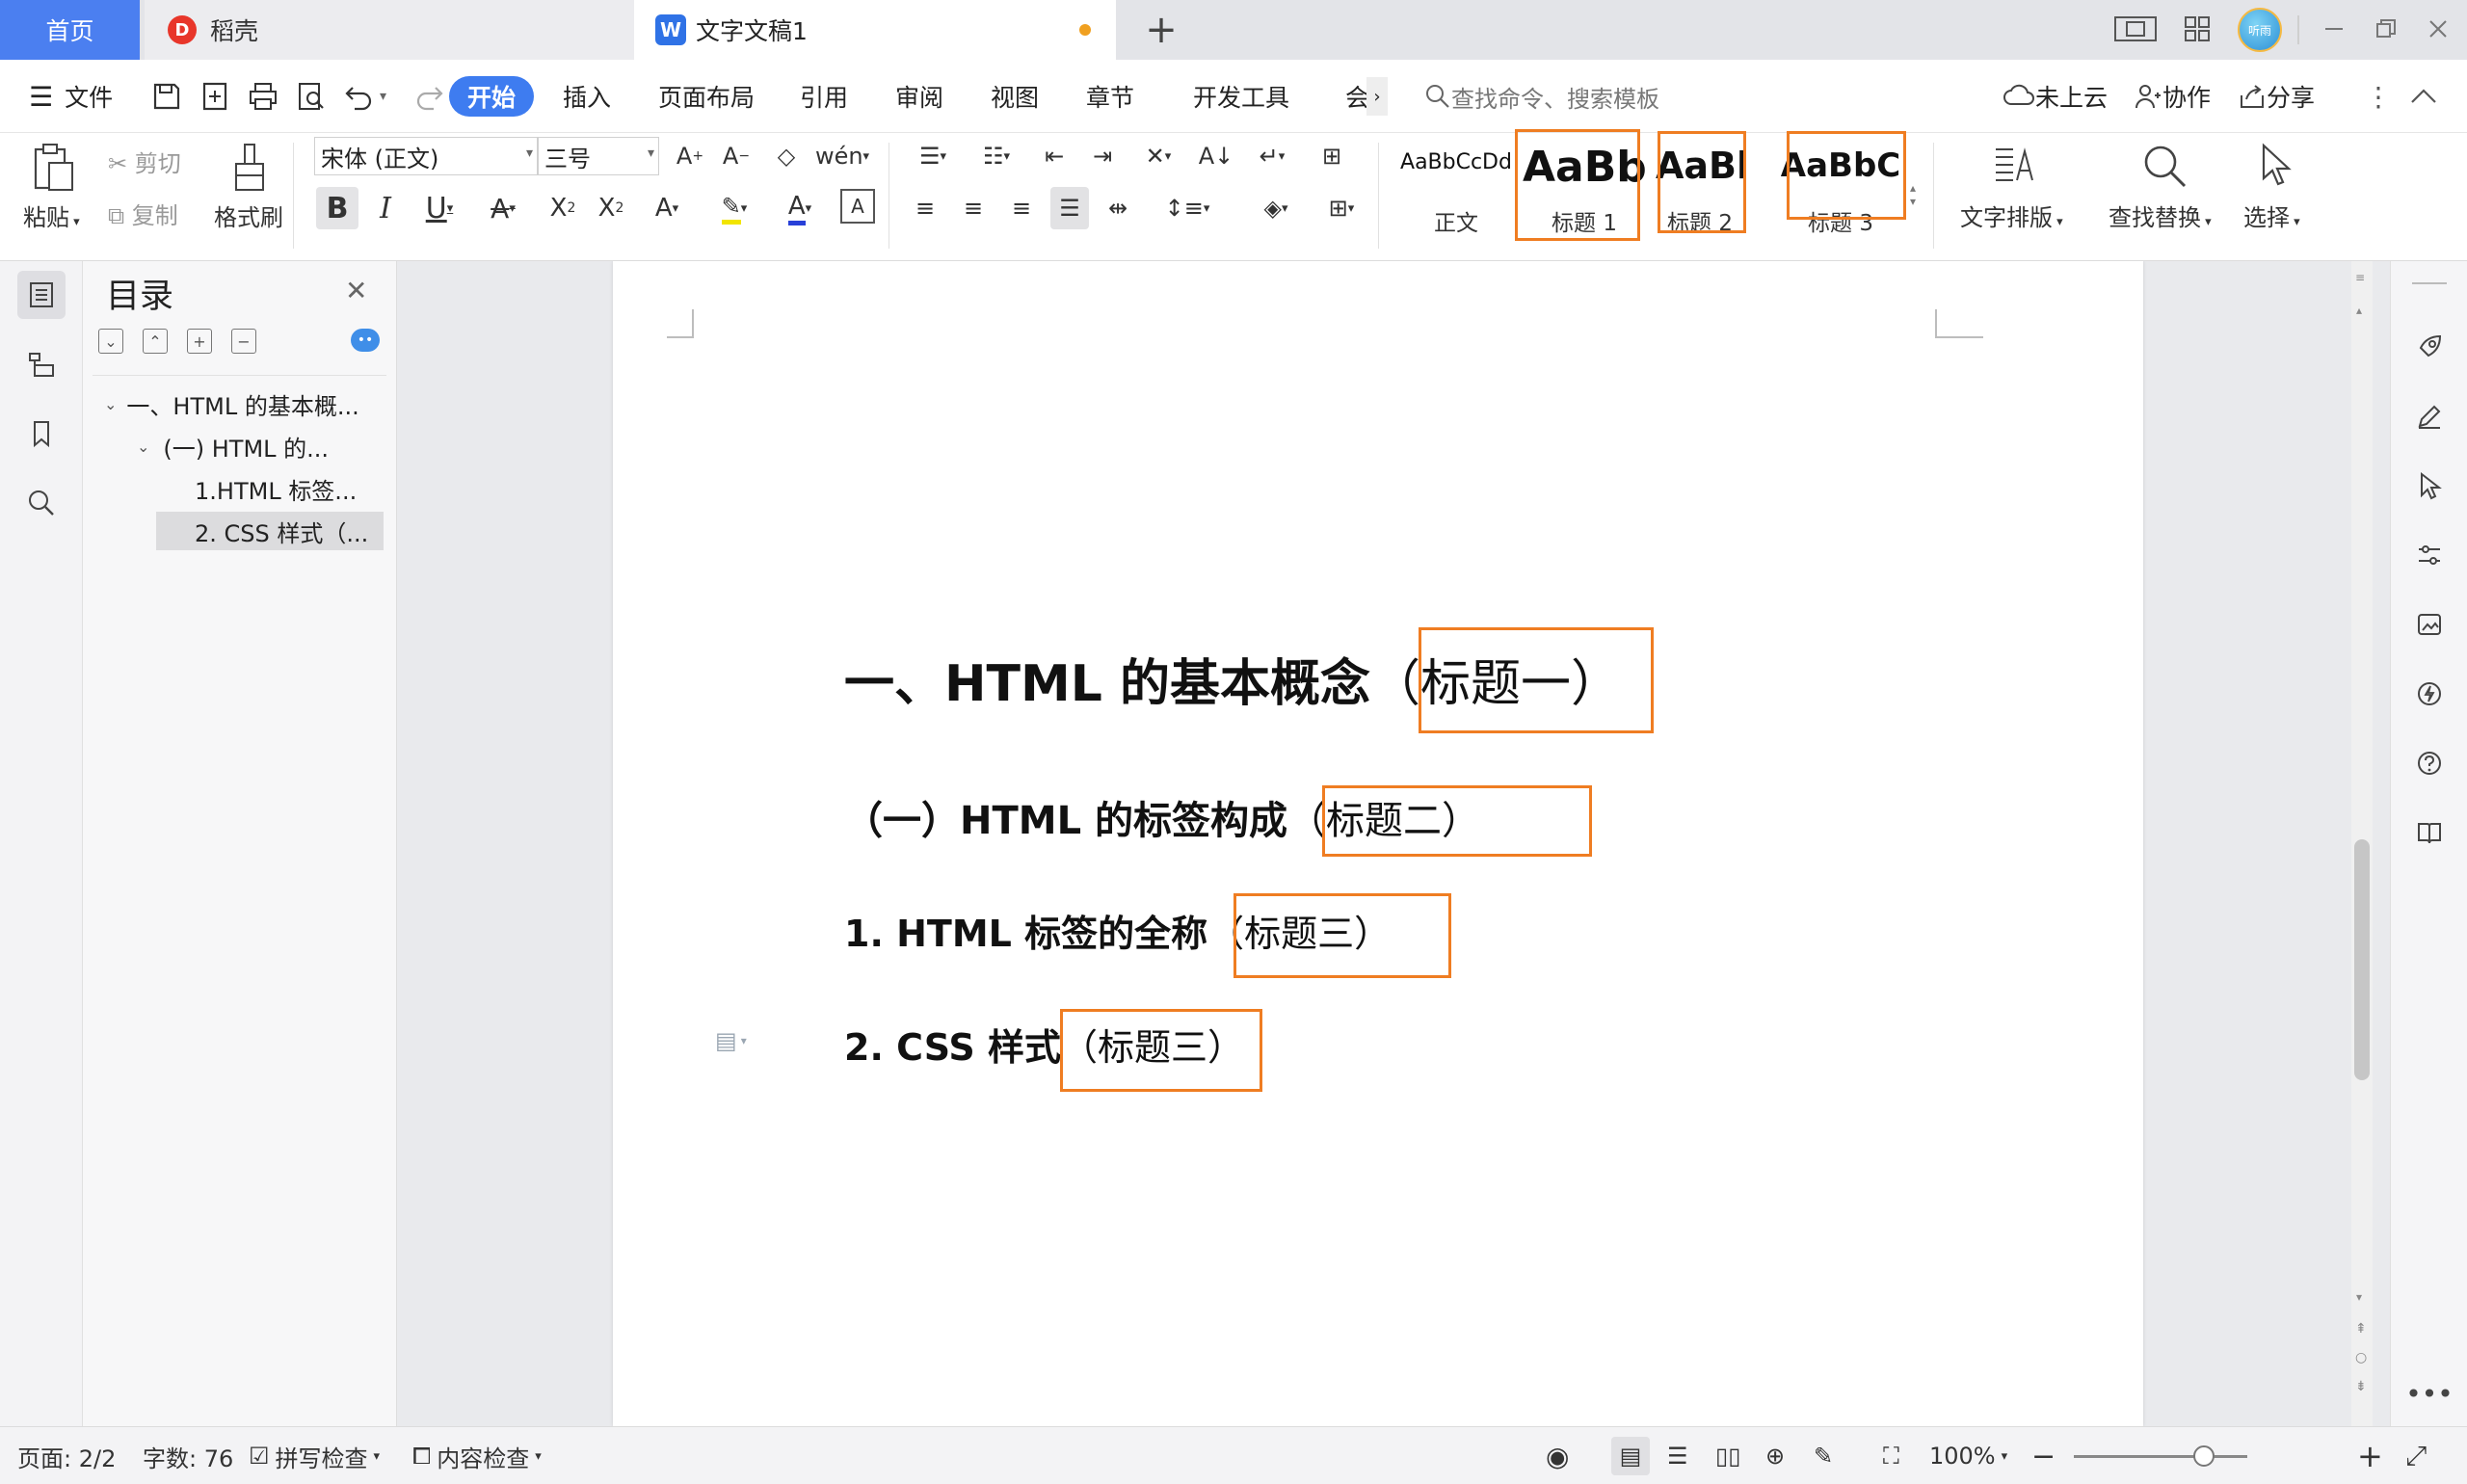  What do you see at coordinates (491, 96) in the screenshot?
I see `tab-start: 开始` at bounding box center [491, 96].